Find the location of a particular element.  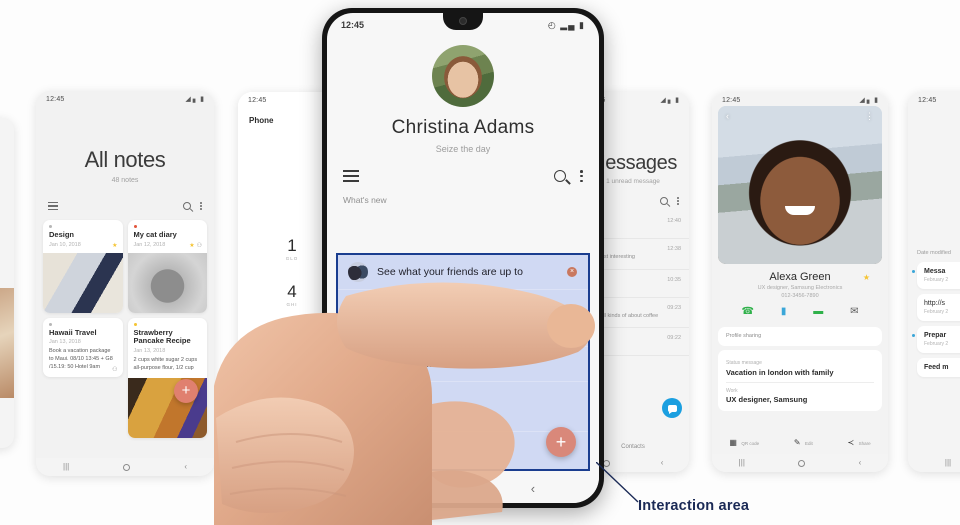

video-call-icon: ▬ is located at coordinates (818, 312).